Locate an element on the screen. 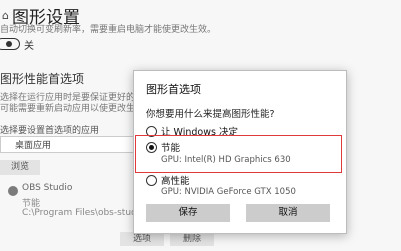 Image resolution: width=401 pixels, height=251 pixels. app-name: OBS Studio is located at coordinates (47, 188).